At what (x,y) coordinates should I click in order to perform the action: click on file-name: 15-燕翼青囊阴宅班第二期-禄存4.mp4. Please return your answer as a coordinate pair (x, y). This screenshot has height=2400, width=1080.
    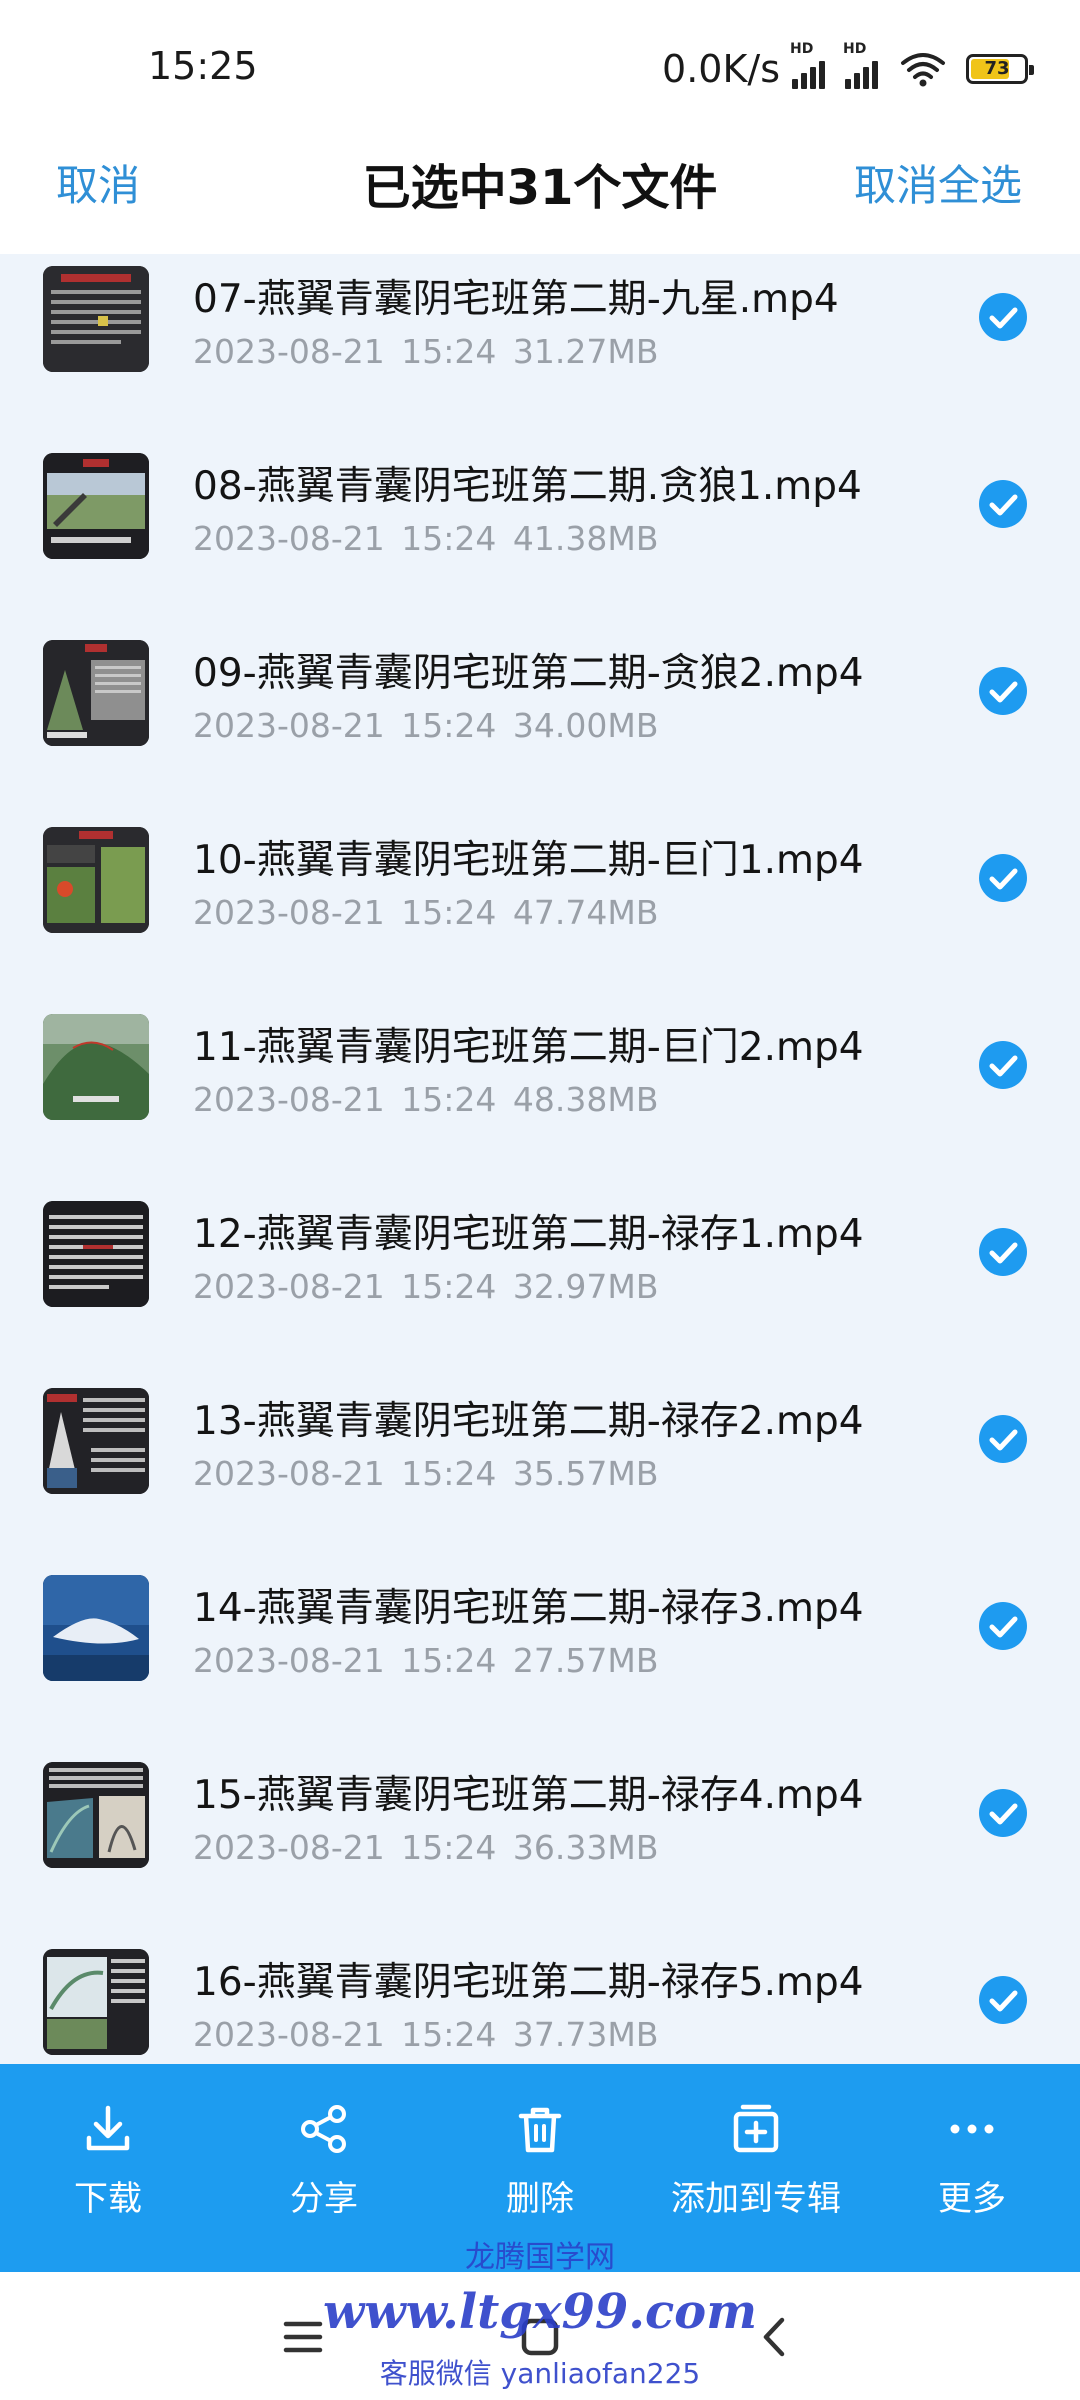
    Looking at the image, I should click on (528, 1795).